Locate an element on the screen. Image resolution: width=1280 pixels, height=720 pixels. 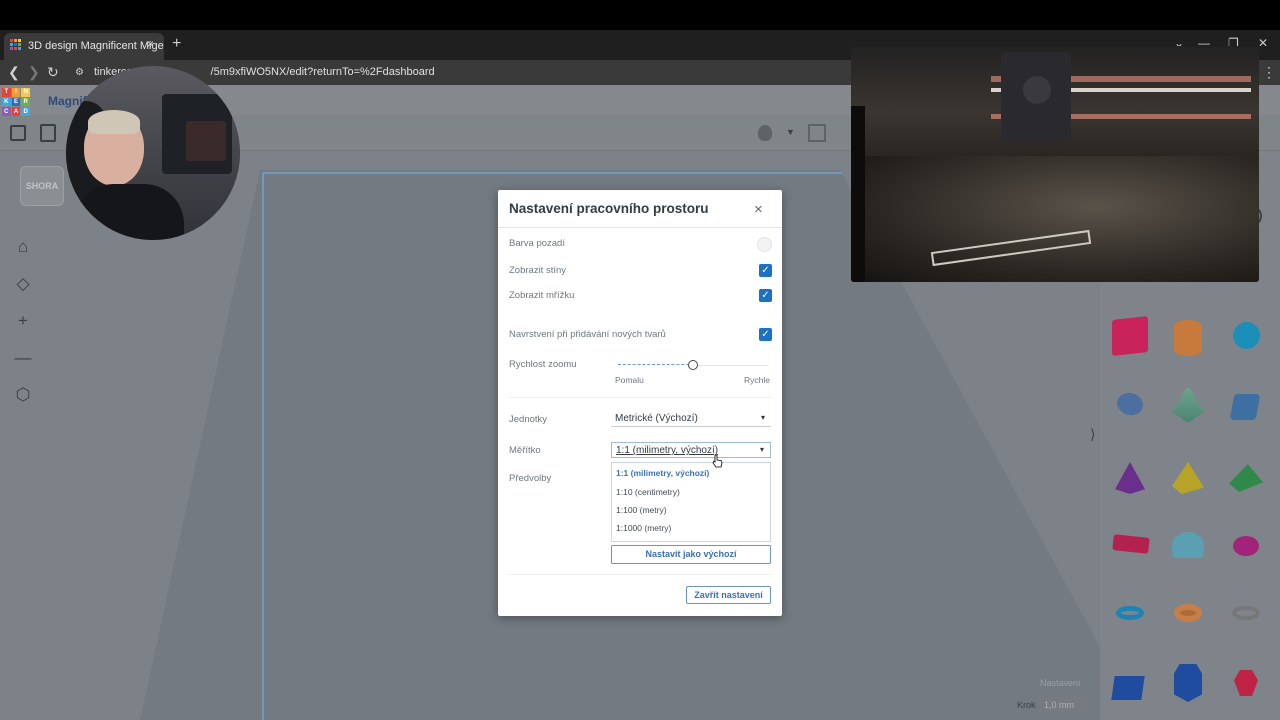
half-sphere-shape-icon is located at coordinates (1188, 545).